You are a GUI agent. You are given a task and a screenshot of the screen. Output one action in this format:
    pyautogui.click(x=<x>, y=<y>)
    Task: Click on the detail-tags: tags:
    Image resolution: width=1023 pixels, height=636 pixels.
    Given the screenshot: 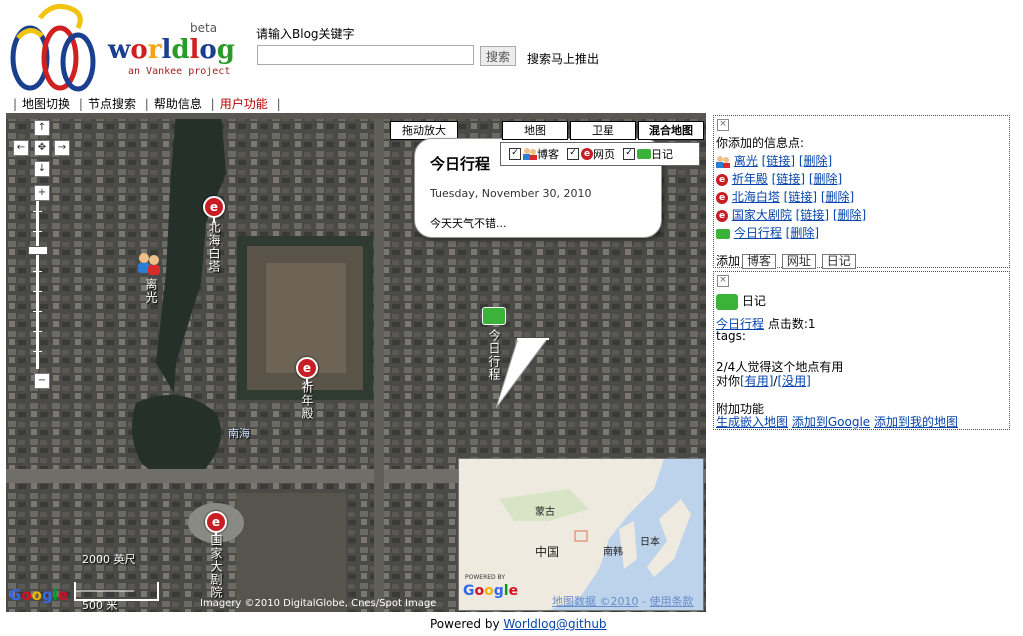 What is the action you would take?
    pyautogui.click(x=731, y=336)
    